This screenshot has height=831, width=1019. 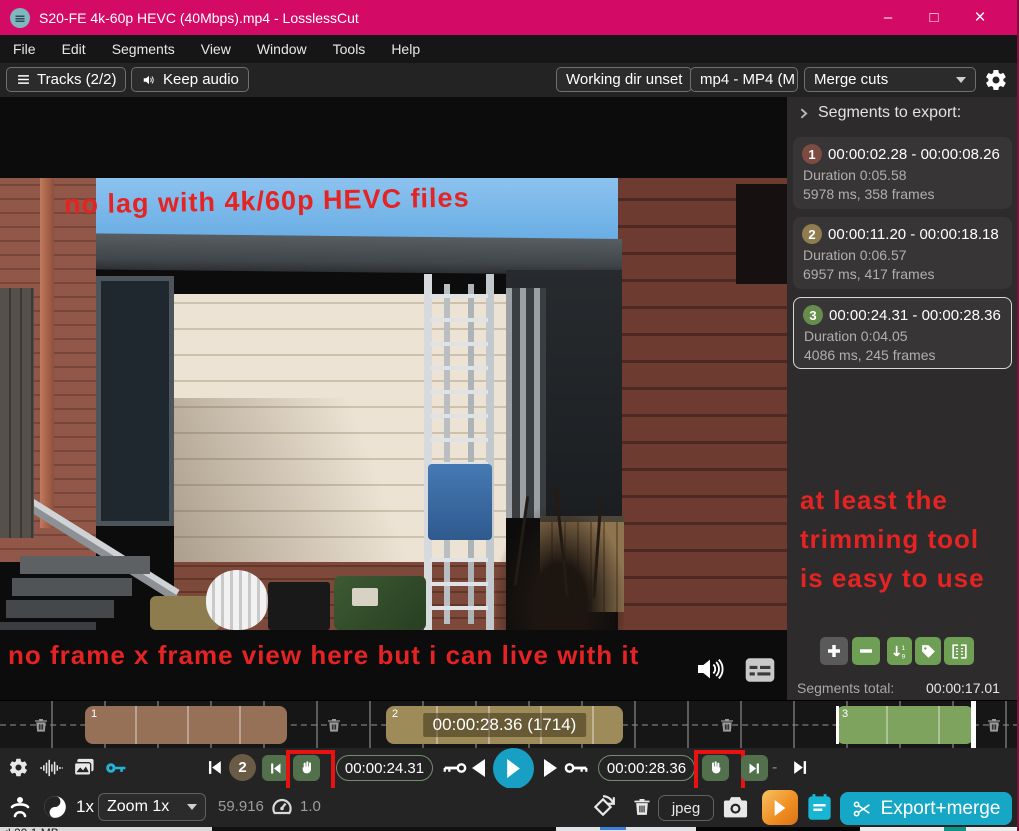 I want to click on menu-window: Window, so click(x=282, y=49).